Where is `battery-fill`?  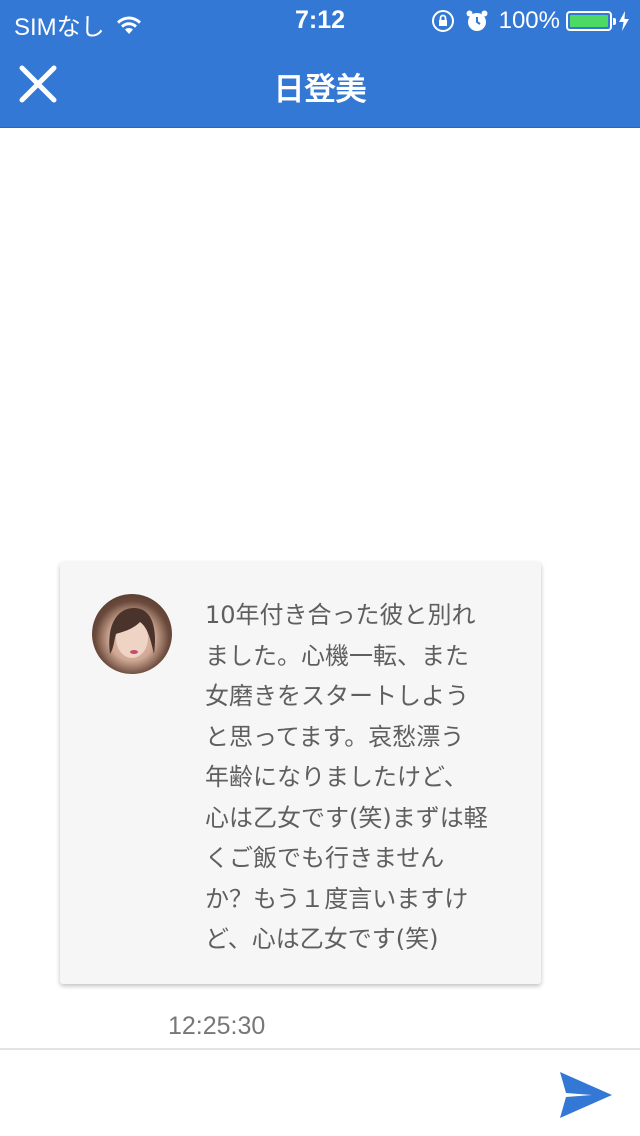 battery-fill is located at coordinates (589, 21).